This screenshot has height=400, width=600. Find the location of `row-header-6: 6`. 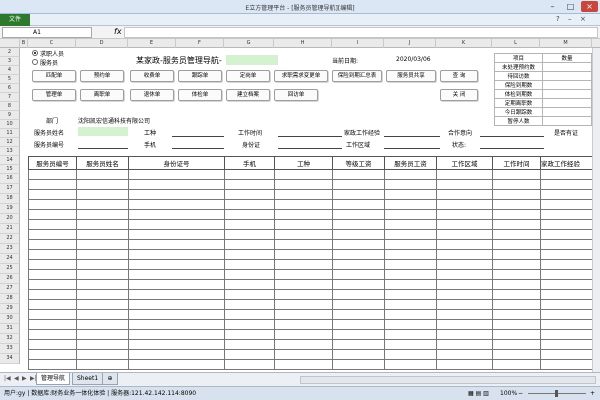

row-header-6: 6 is located at coordinates (10, 88).